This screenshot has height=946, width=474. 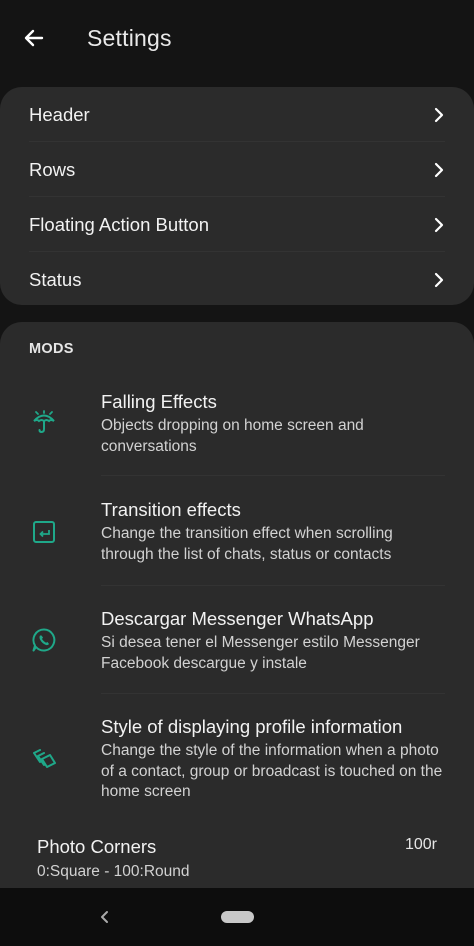 I want to click on mod-title: Transition effects, so click(x=171, y=509).